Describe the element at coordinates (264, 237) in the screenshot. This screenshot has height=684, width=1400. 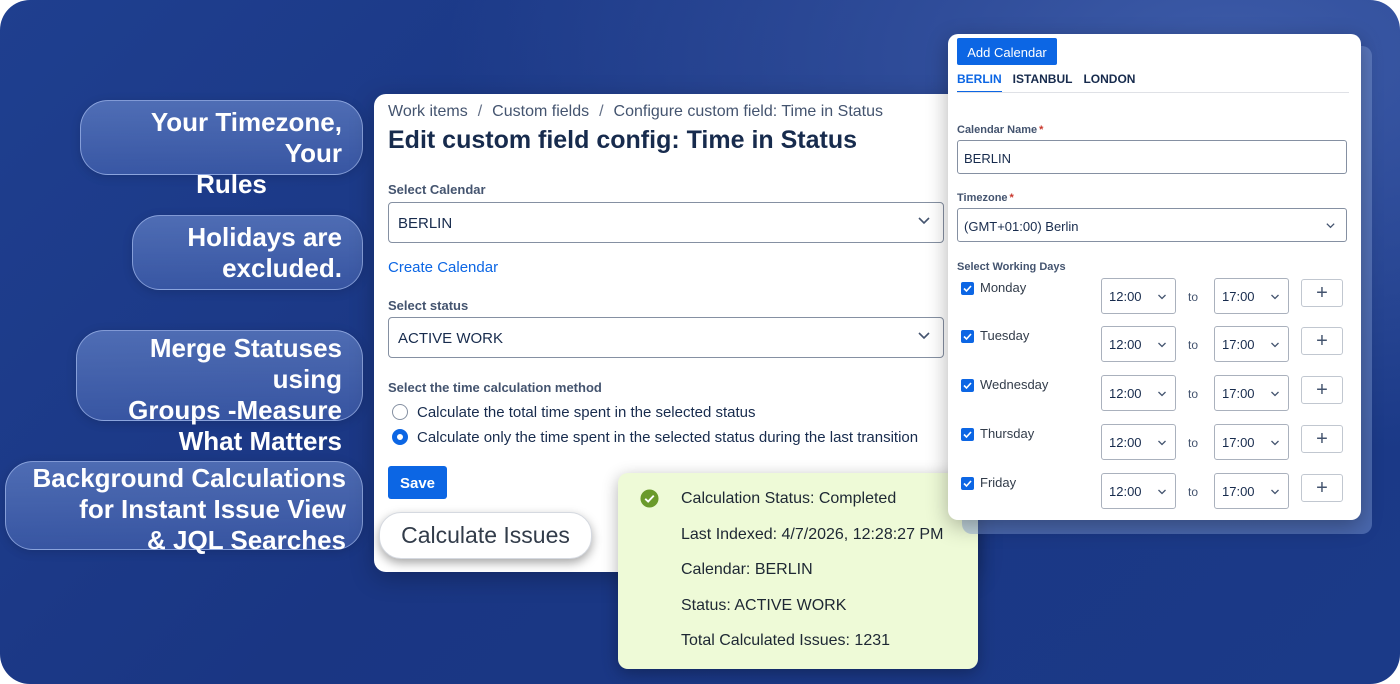
I see `feature-line: Holidays are` at that location.